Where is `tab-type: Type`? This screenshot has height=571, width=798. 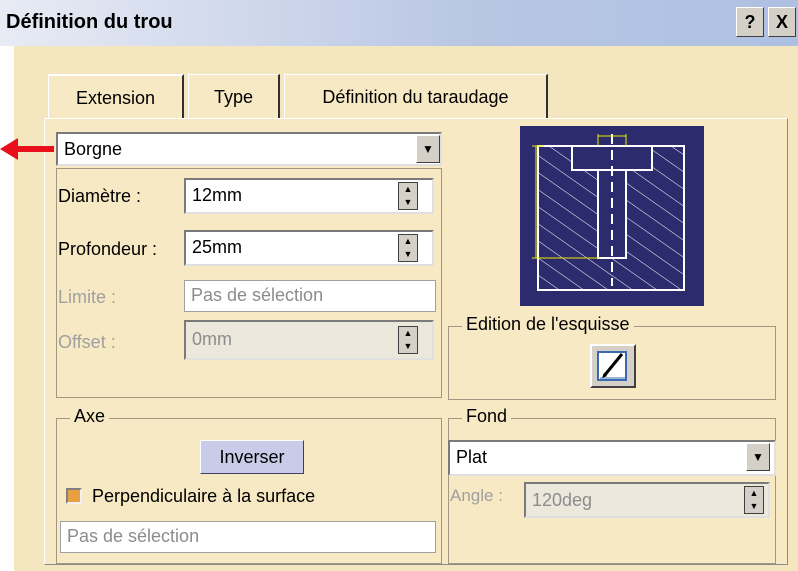
tab-type: Type is located at coordinates (234, 96).